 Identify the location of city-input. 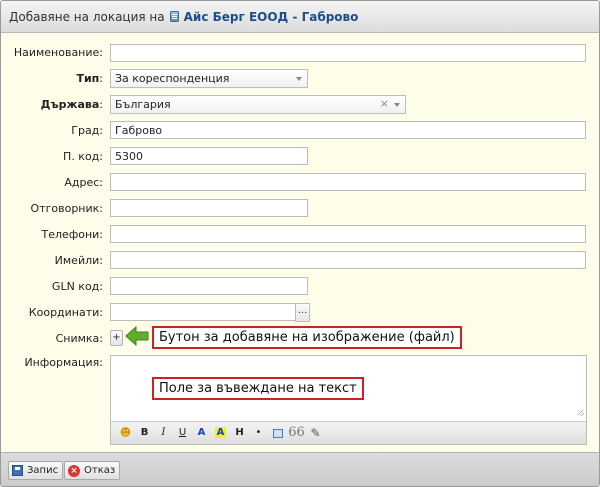
(348, 130).